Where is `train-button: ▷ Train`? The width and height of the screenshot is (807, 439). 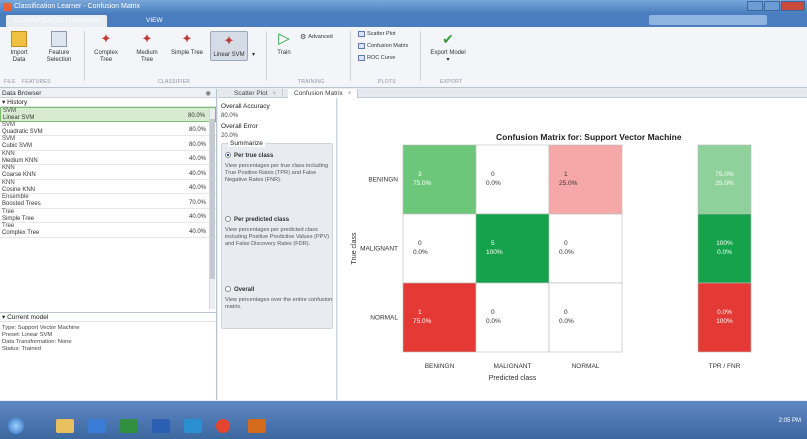
train-button: ▷ Train is located at coordinates (284, 44).